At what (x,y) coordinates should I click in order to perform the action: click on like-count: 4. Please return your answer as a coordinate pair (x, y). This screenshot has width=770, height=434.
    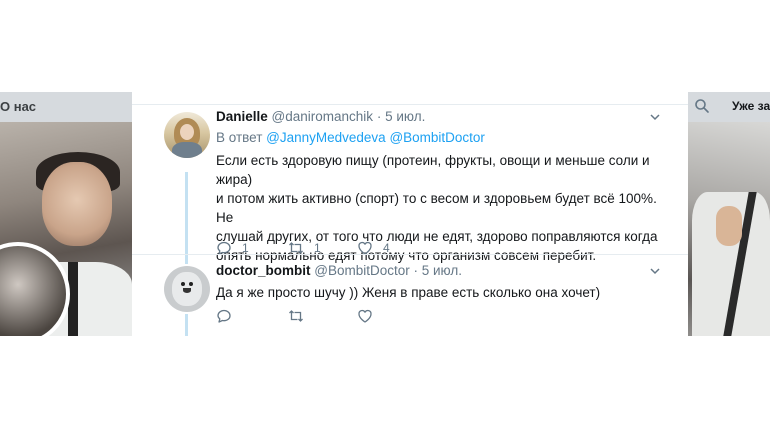
    Looking at the image, I should click on (386, 248).